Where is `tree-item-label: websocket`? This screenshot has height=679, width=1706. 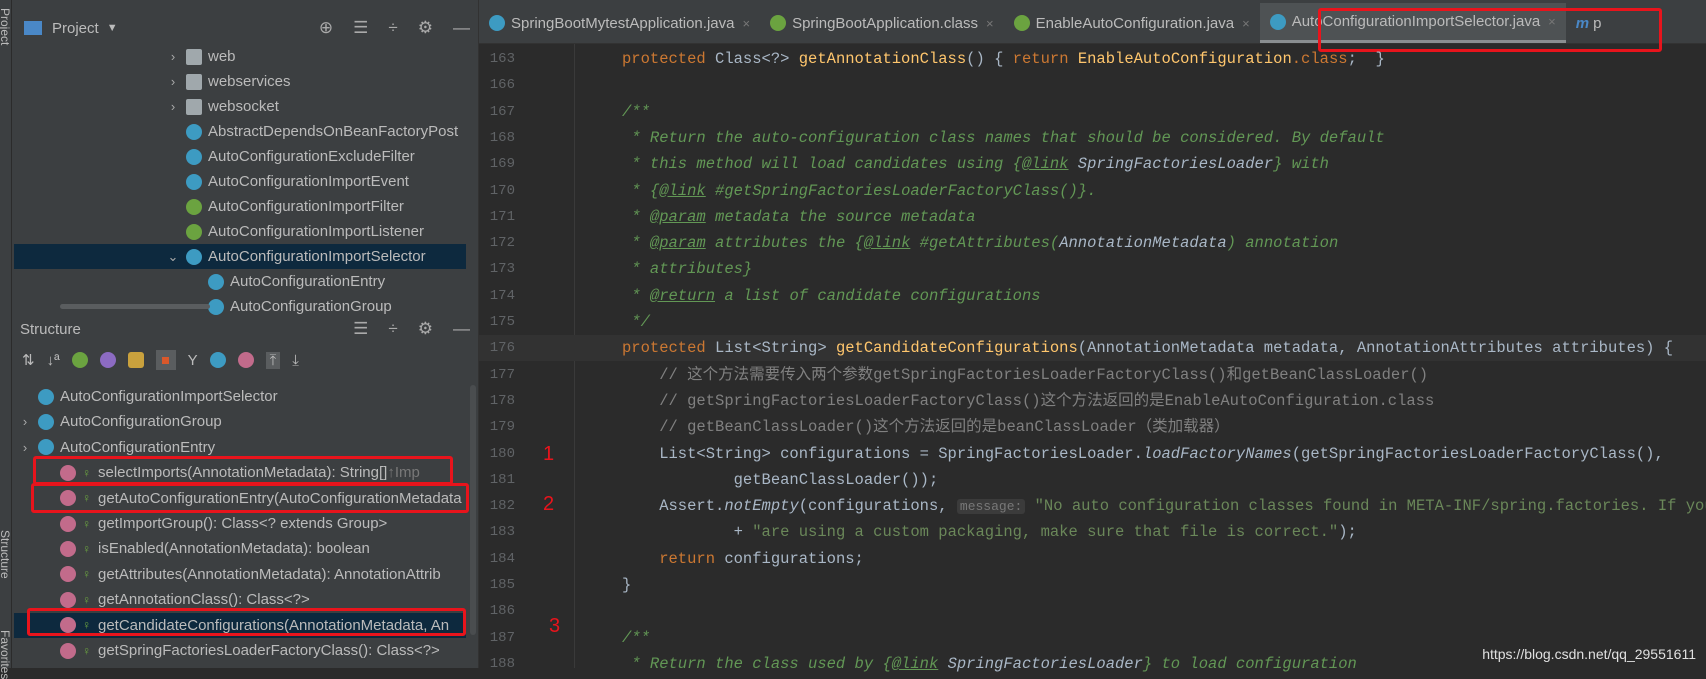 tree-item-label: websocket is located at coordinates (243, 106).